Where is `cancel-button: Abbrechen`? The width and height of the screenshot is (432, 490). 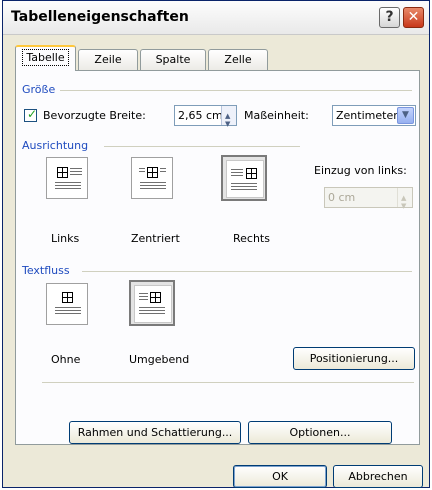 cancel-button: Abbrechen is located at coordinates (378, 476).